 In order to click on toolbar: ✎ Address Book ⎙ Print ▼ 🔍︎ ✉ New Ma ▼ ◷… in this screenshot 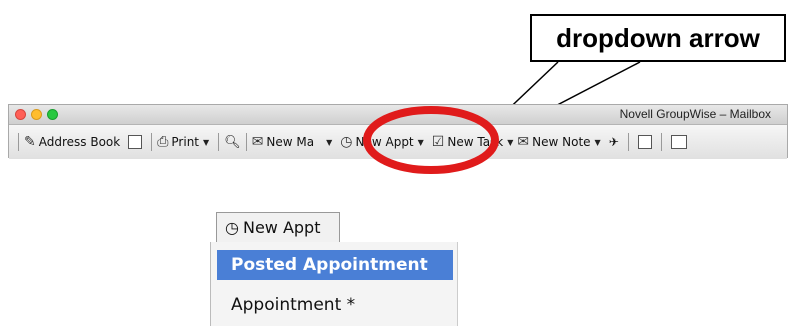, I will do `click(398, 142)`.